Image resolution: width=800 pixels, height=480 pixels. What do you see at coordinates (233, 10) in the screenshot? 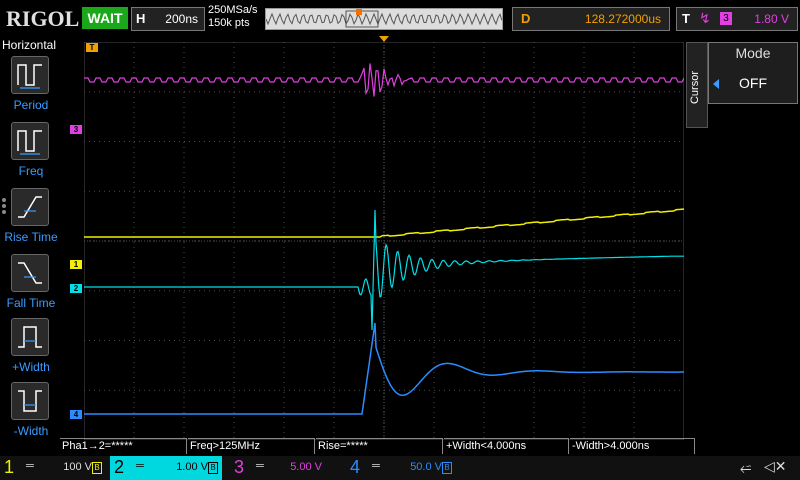
I see `sample-rate: 250MSa/s` at bounding box center [233, 10].